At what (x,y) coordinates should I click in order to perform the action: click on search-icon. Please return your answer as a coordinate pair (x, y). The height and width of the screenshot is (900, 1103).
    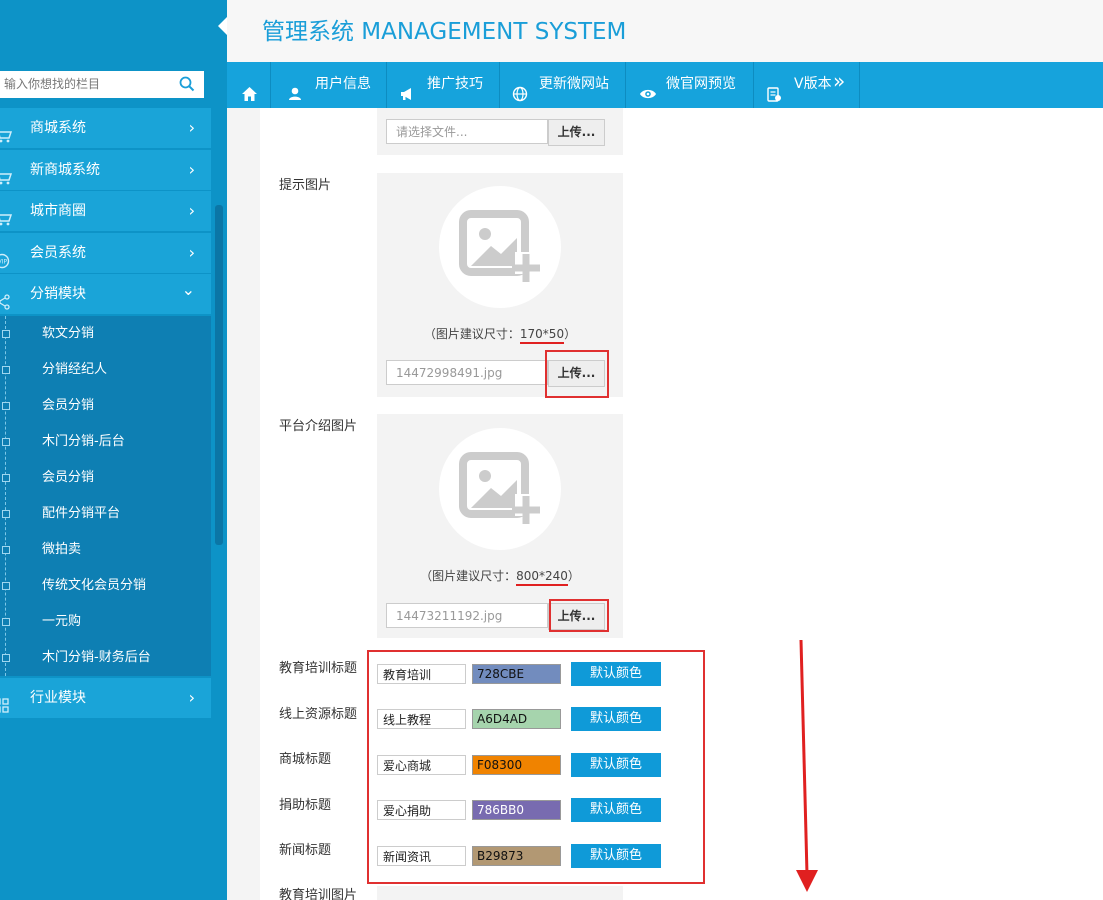
    Looking at the image, I should click on (187, 86).